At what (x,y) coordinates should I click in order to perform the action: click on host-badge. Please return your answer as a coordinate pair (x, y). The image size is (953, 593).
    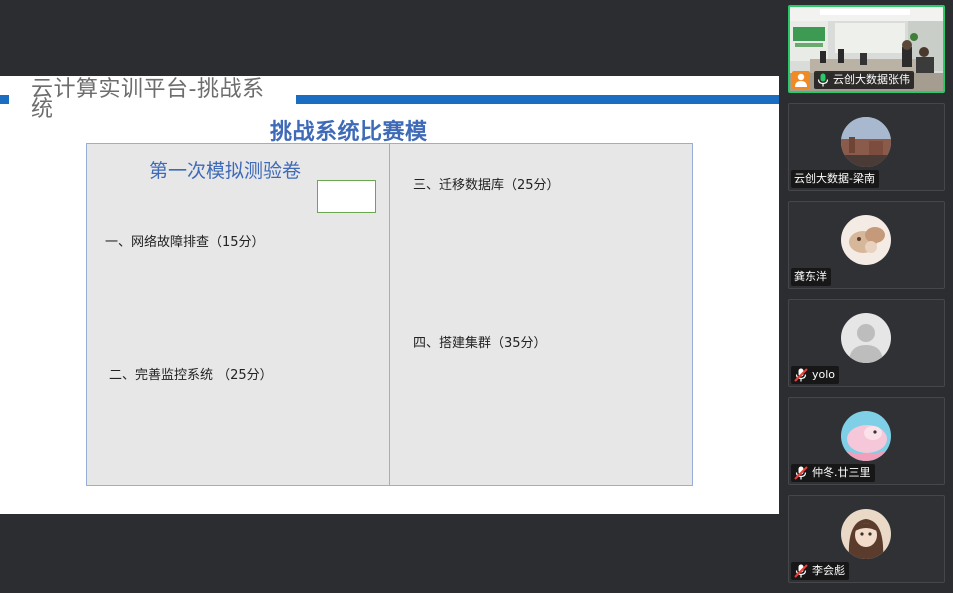
    Looking at the image, I should click on (801, 80).